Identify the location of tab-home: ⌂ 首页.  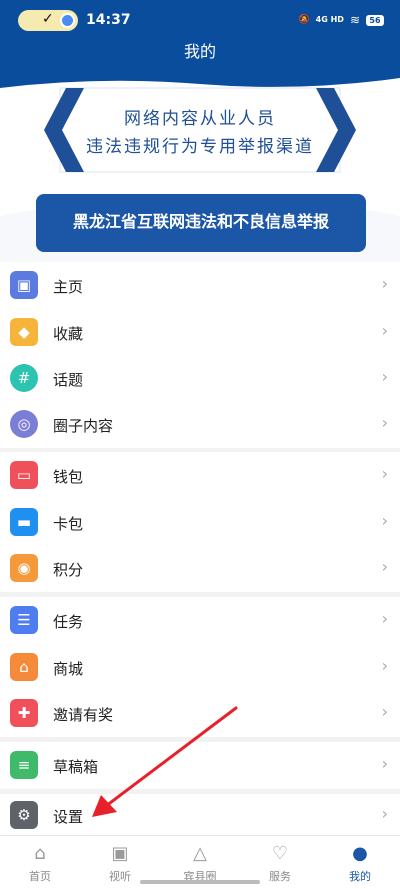
(40, 862).